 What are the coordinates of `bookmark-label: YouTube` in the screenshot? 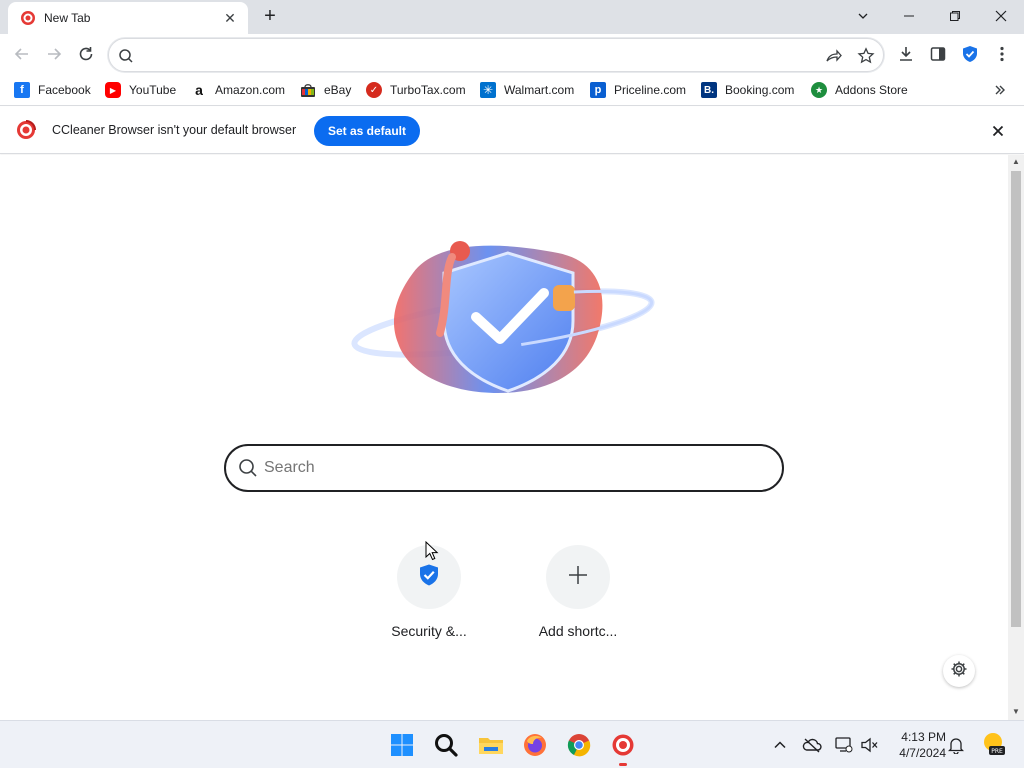 It's located at (153, 90).